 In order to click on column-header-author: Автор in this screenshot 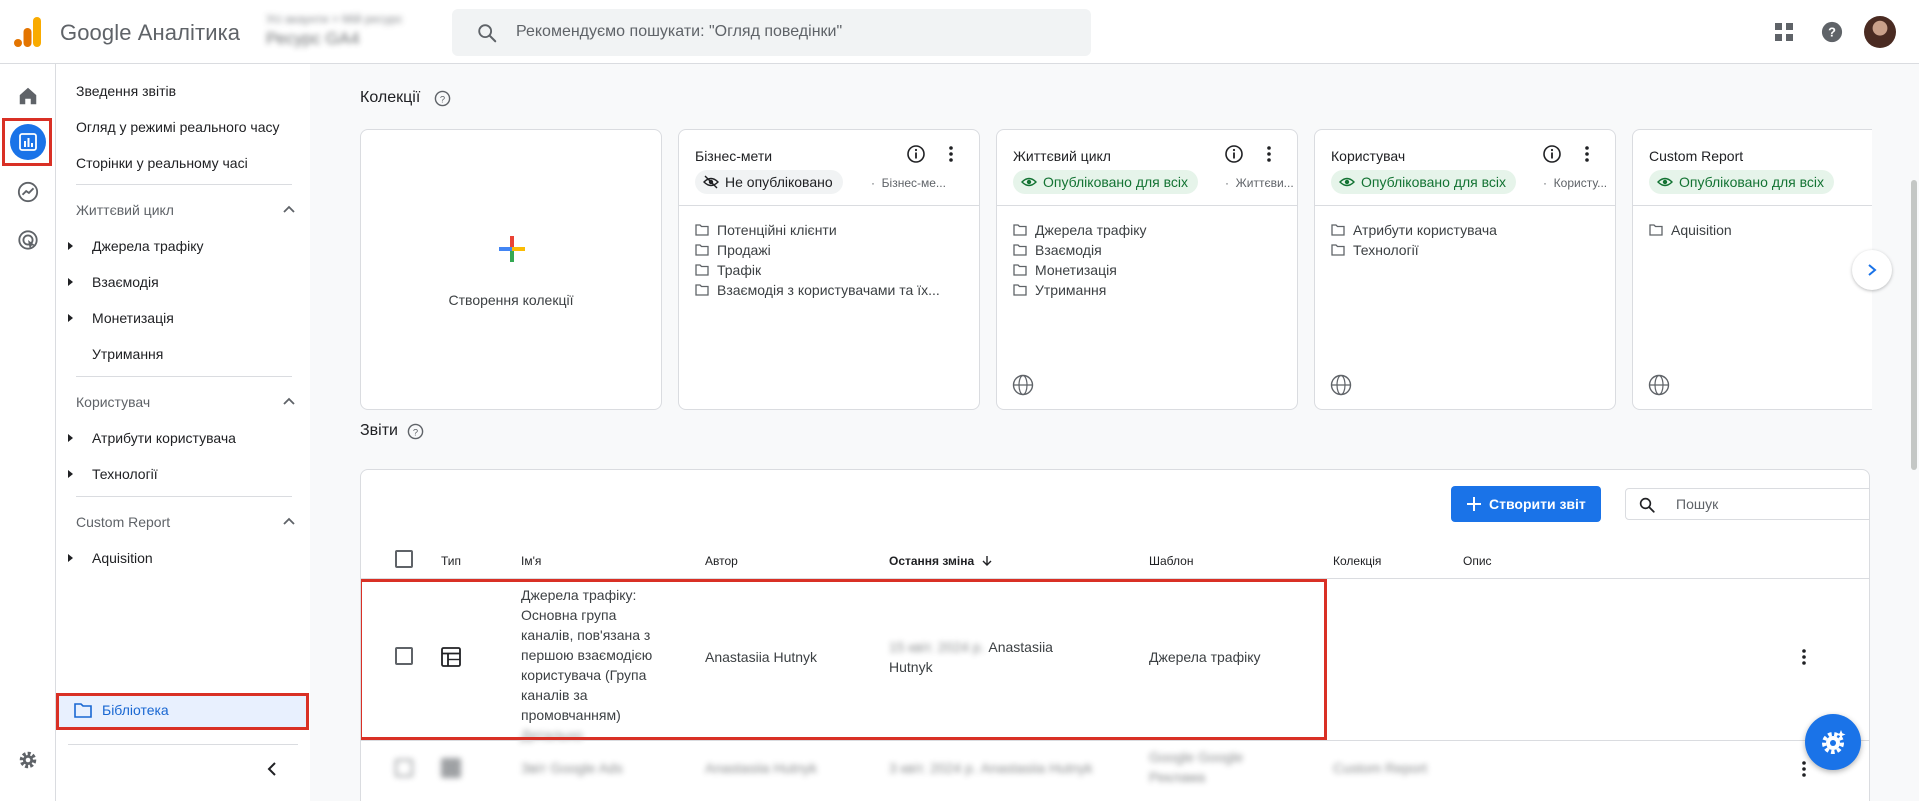, I will do `click(721, 561)`.